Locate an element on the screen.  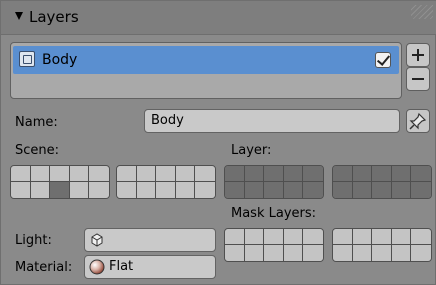
light-field is located at coordinates (150, 240).